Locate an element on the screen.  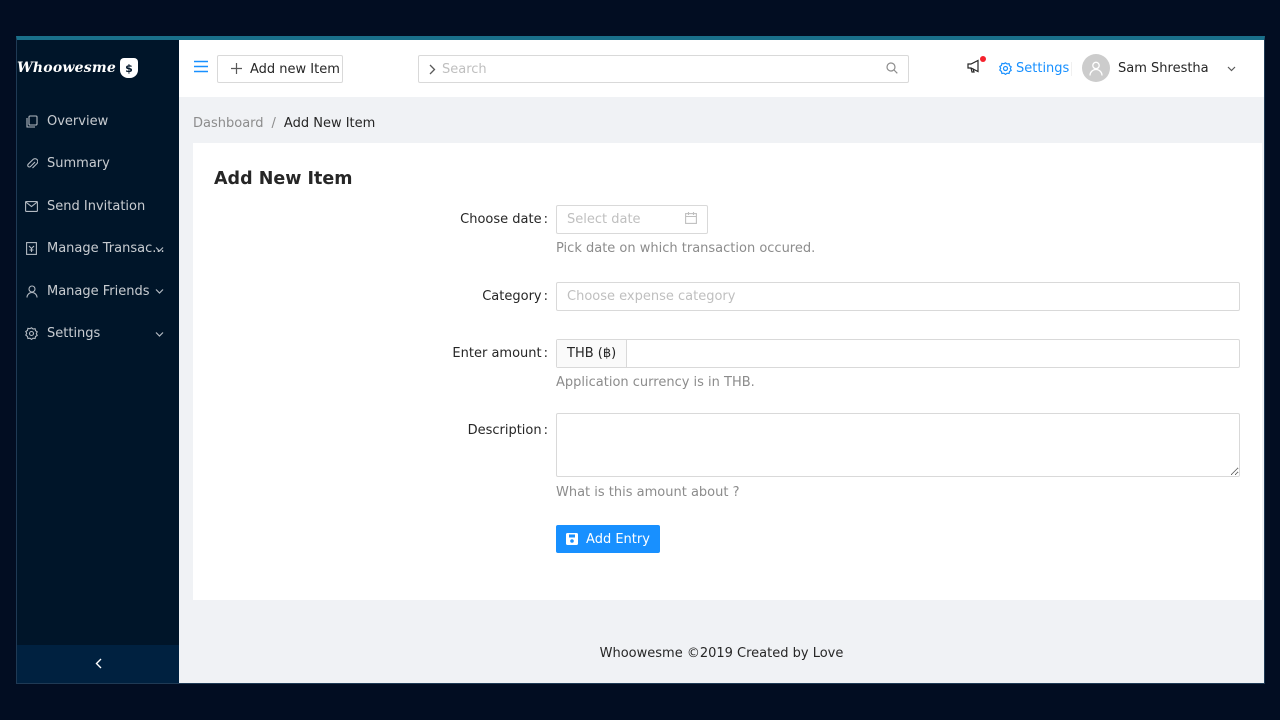
description-help: What is this amount about ? is located at coordinates (648, 492).